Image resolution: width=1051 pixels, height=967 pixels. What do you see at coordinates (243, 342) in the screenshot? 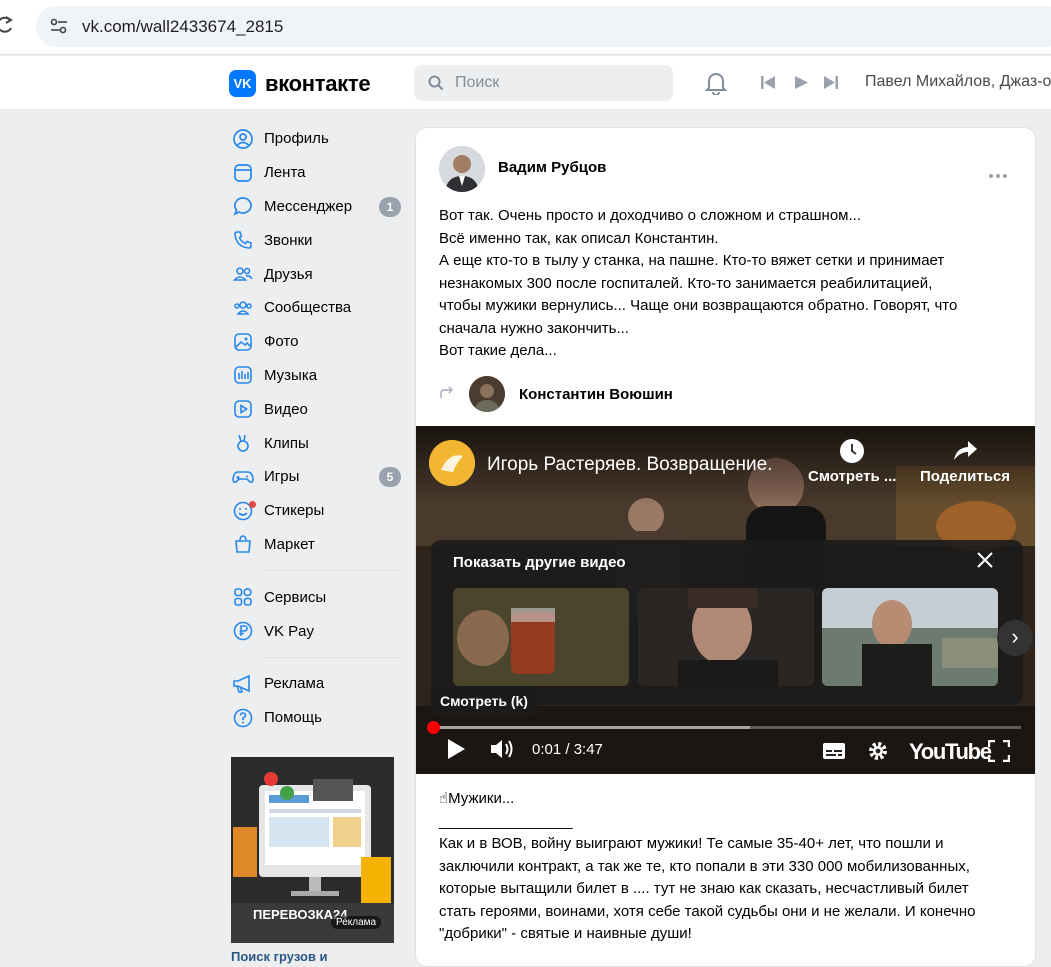
I see `photo-icon` at bounding box center [243, 342].